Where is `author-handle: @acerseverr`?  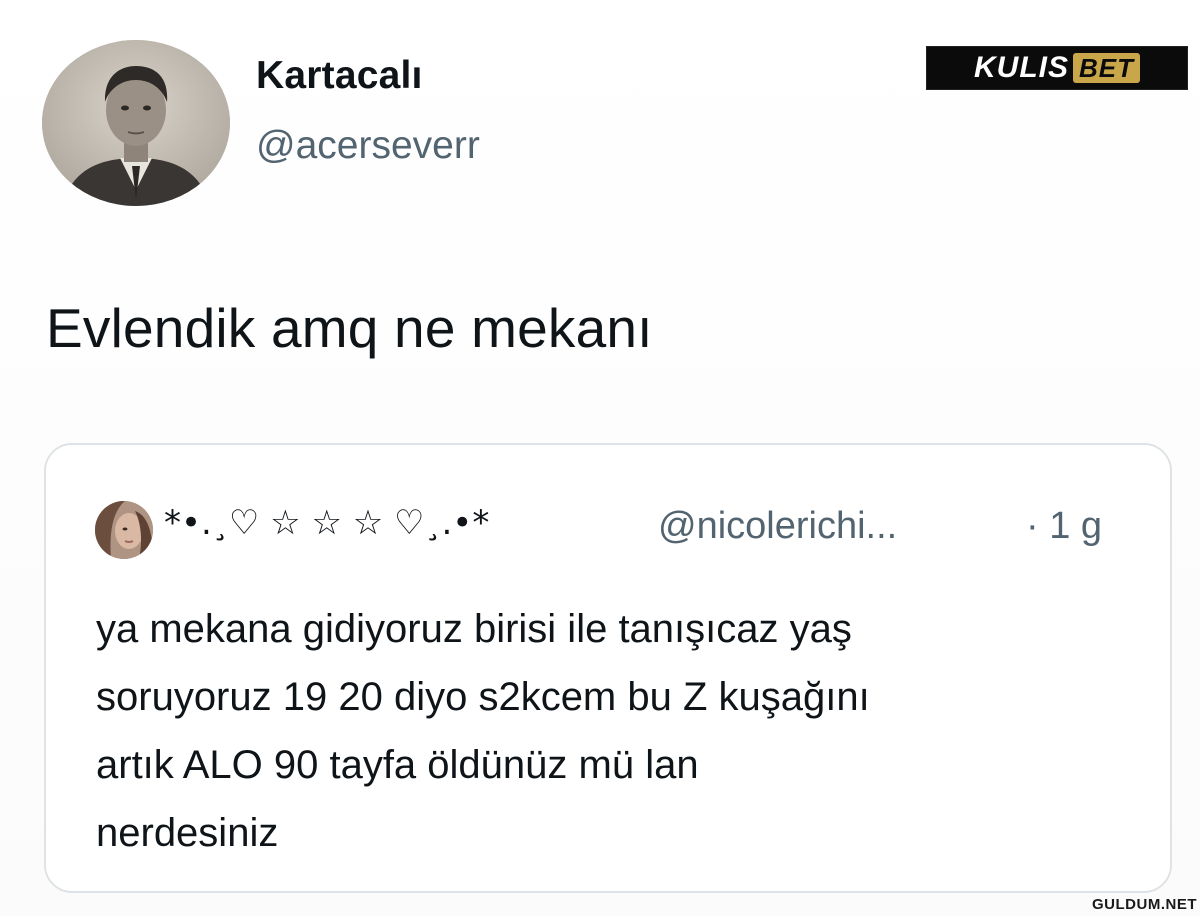 author-handle: @acerseverr is located at coordinates (368, 146).